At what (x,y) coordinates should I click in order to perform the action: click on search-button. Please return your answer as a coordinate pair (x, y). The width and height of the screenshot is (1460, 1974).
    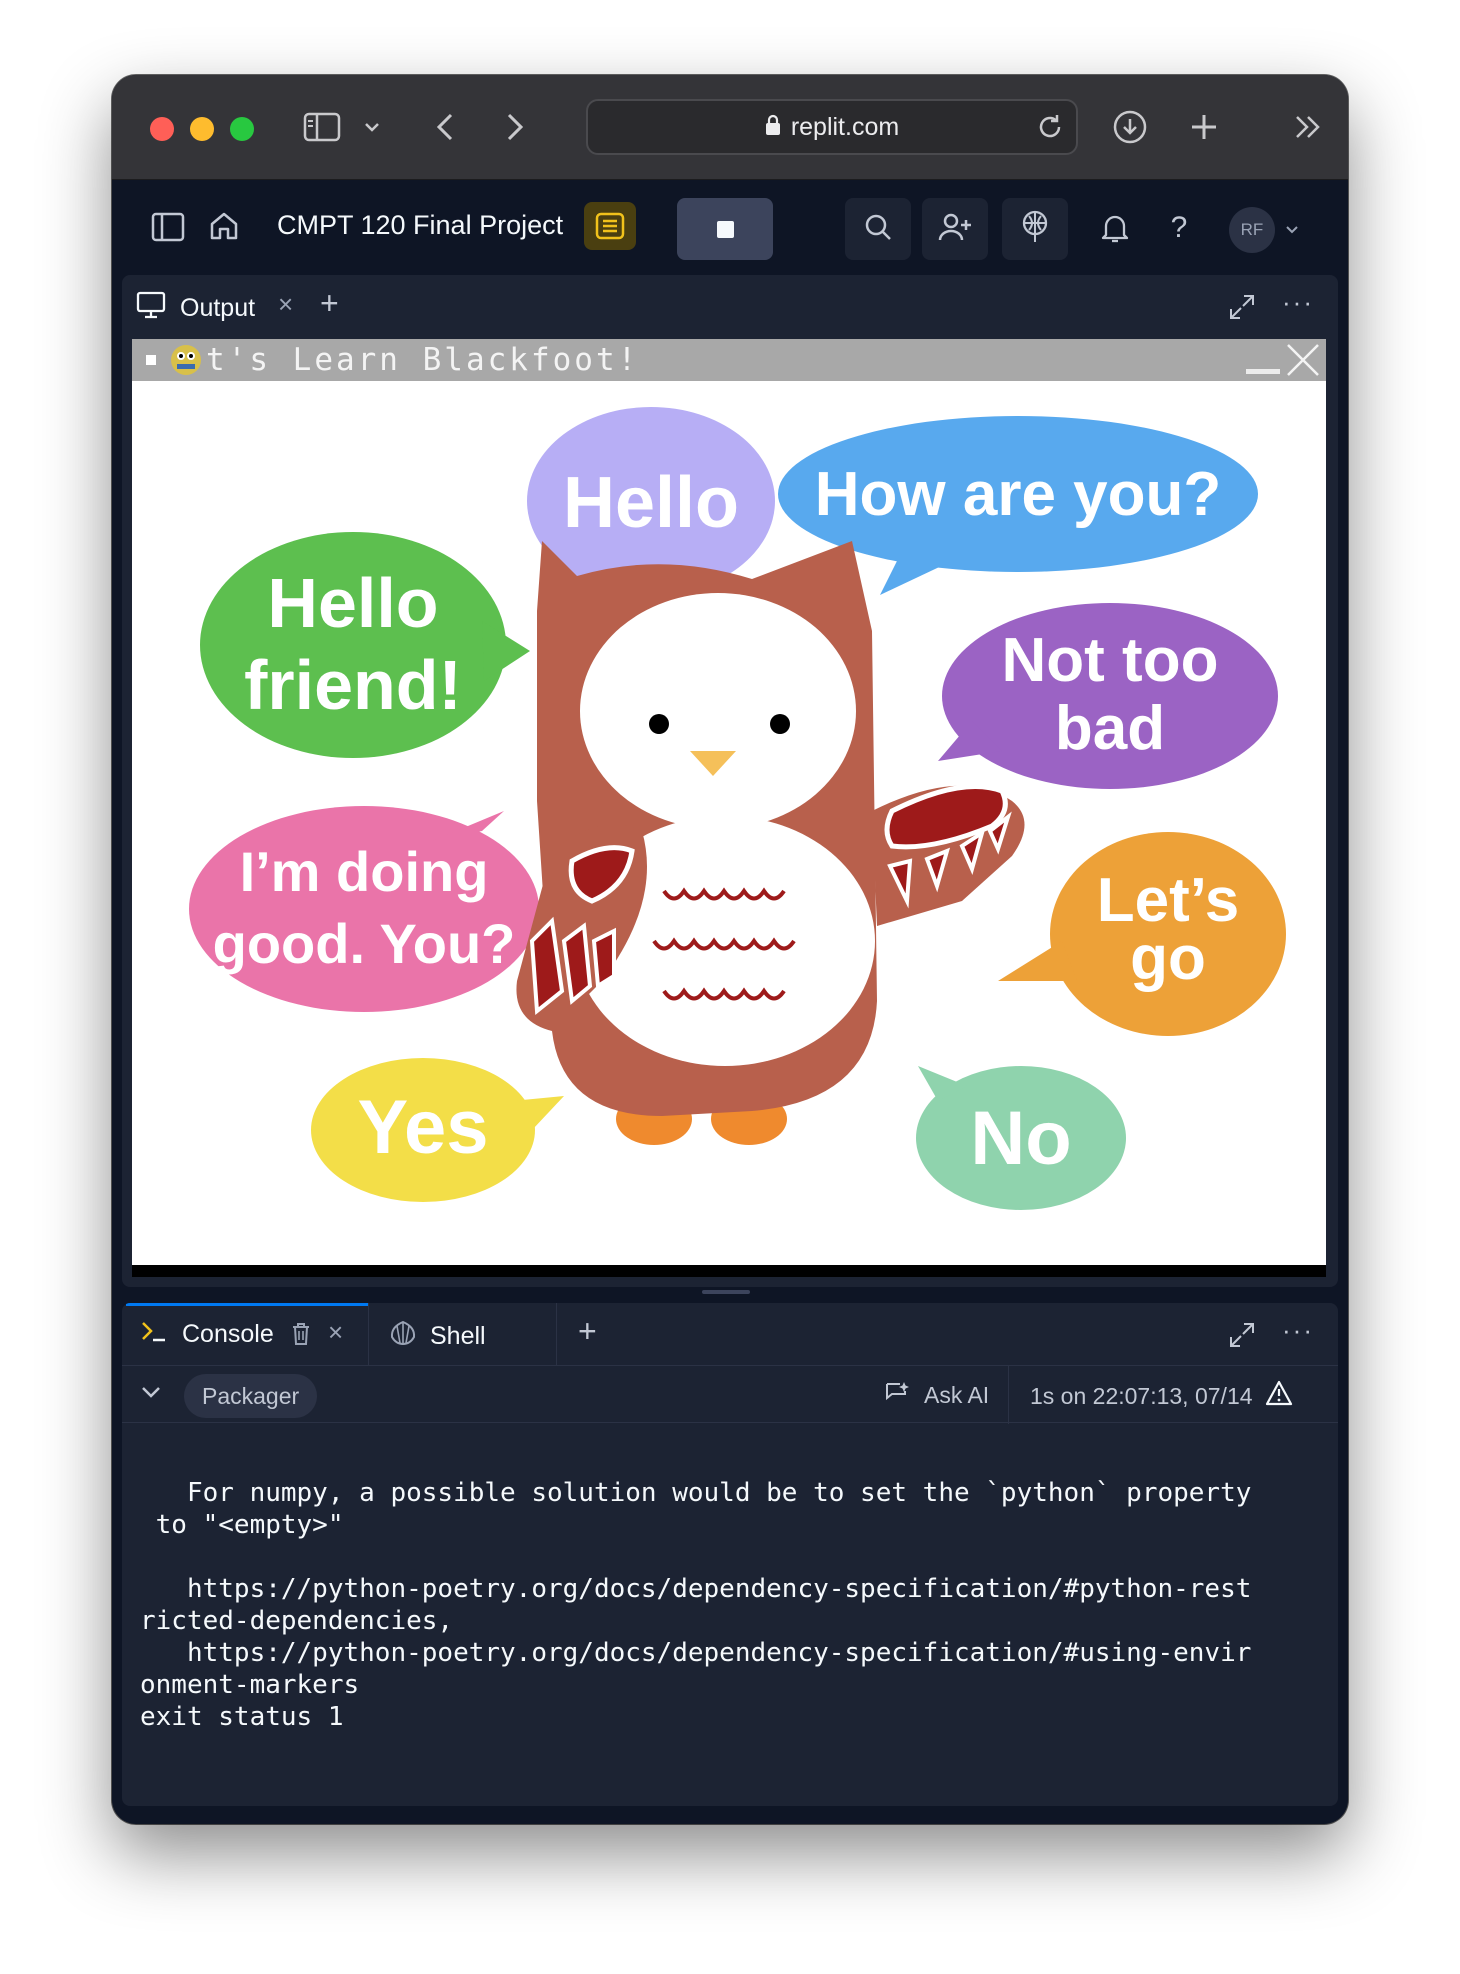
    Looking at the image, I should click on (878, 229).